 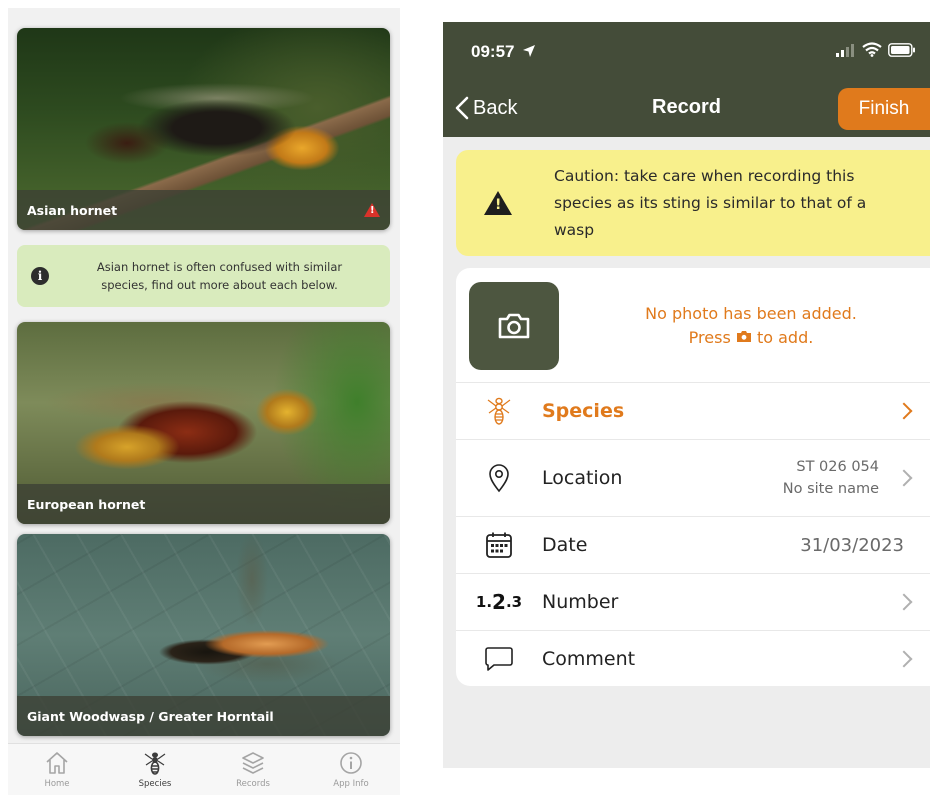 I want to click on photo-row: No photo has been added. Press to add., so click(x=693, y=325).